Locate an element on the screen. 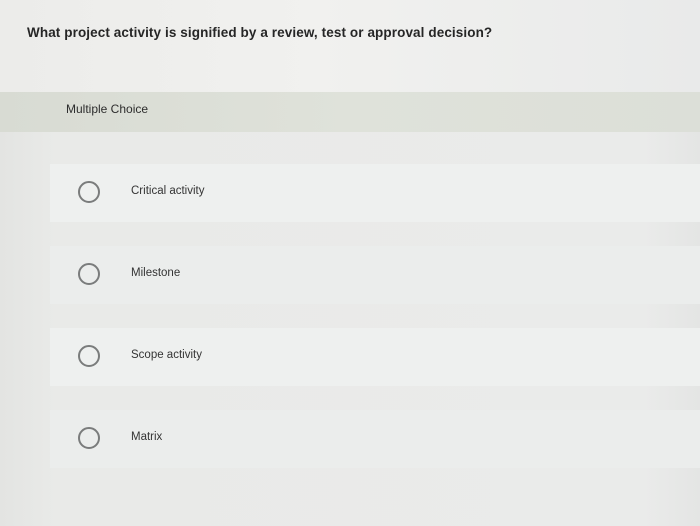 Image resolution: width=700 pixels, height=526 pixels. option-label: Critical activity is located at coordinates (168, 191).